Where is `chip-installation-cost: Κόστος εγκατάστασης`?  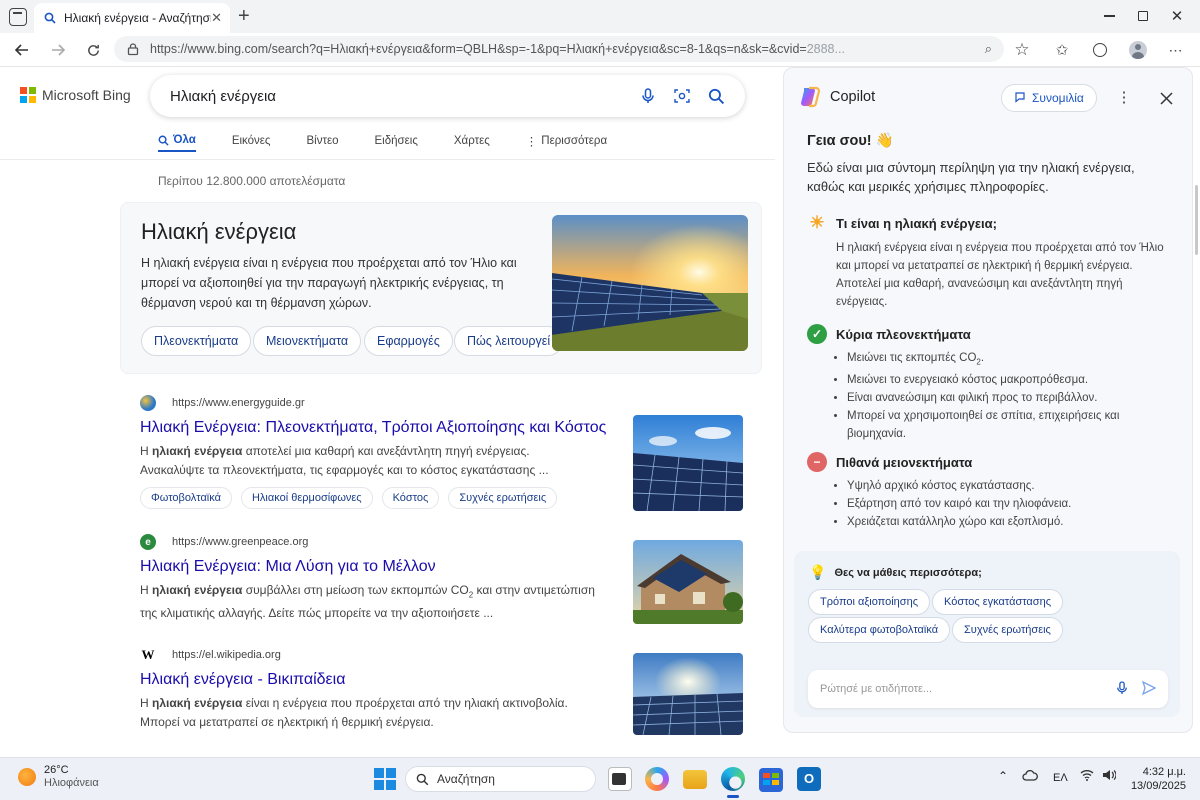 chip-installation-cost: Κόστος εγκατάστασης is located at coordinates (997, 602).